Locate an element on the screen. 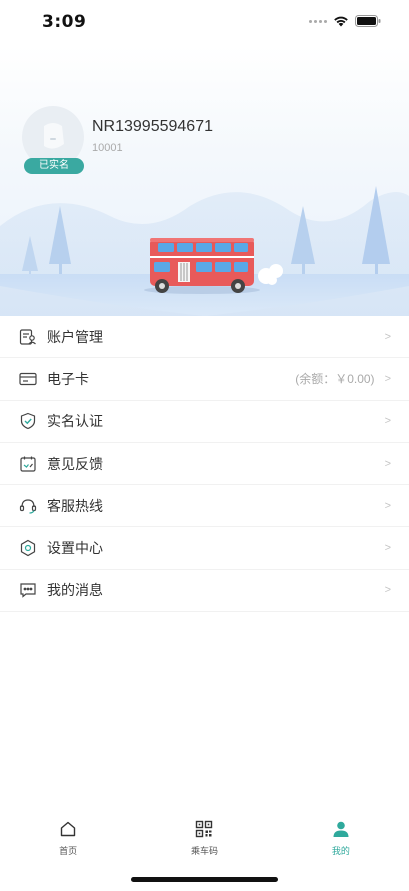 The height and width of the screenshot is (891, 409). menu-label: 意见反馈 is located at coordinates (75, 464).